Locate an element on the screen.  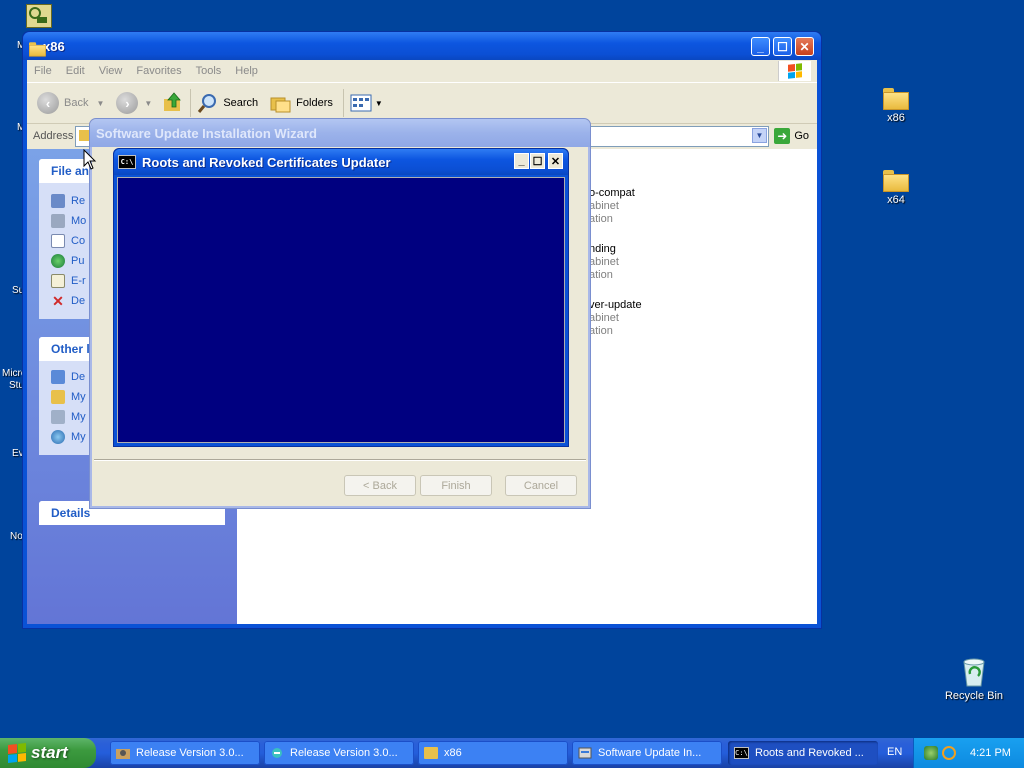
move-icon is located at coordinates (58, 221).